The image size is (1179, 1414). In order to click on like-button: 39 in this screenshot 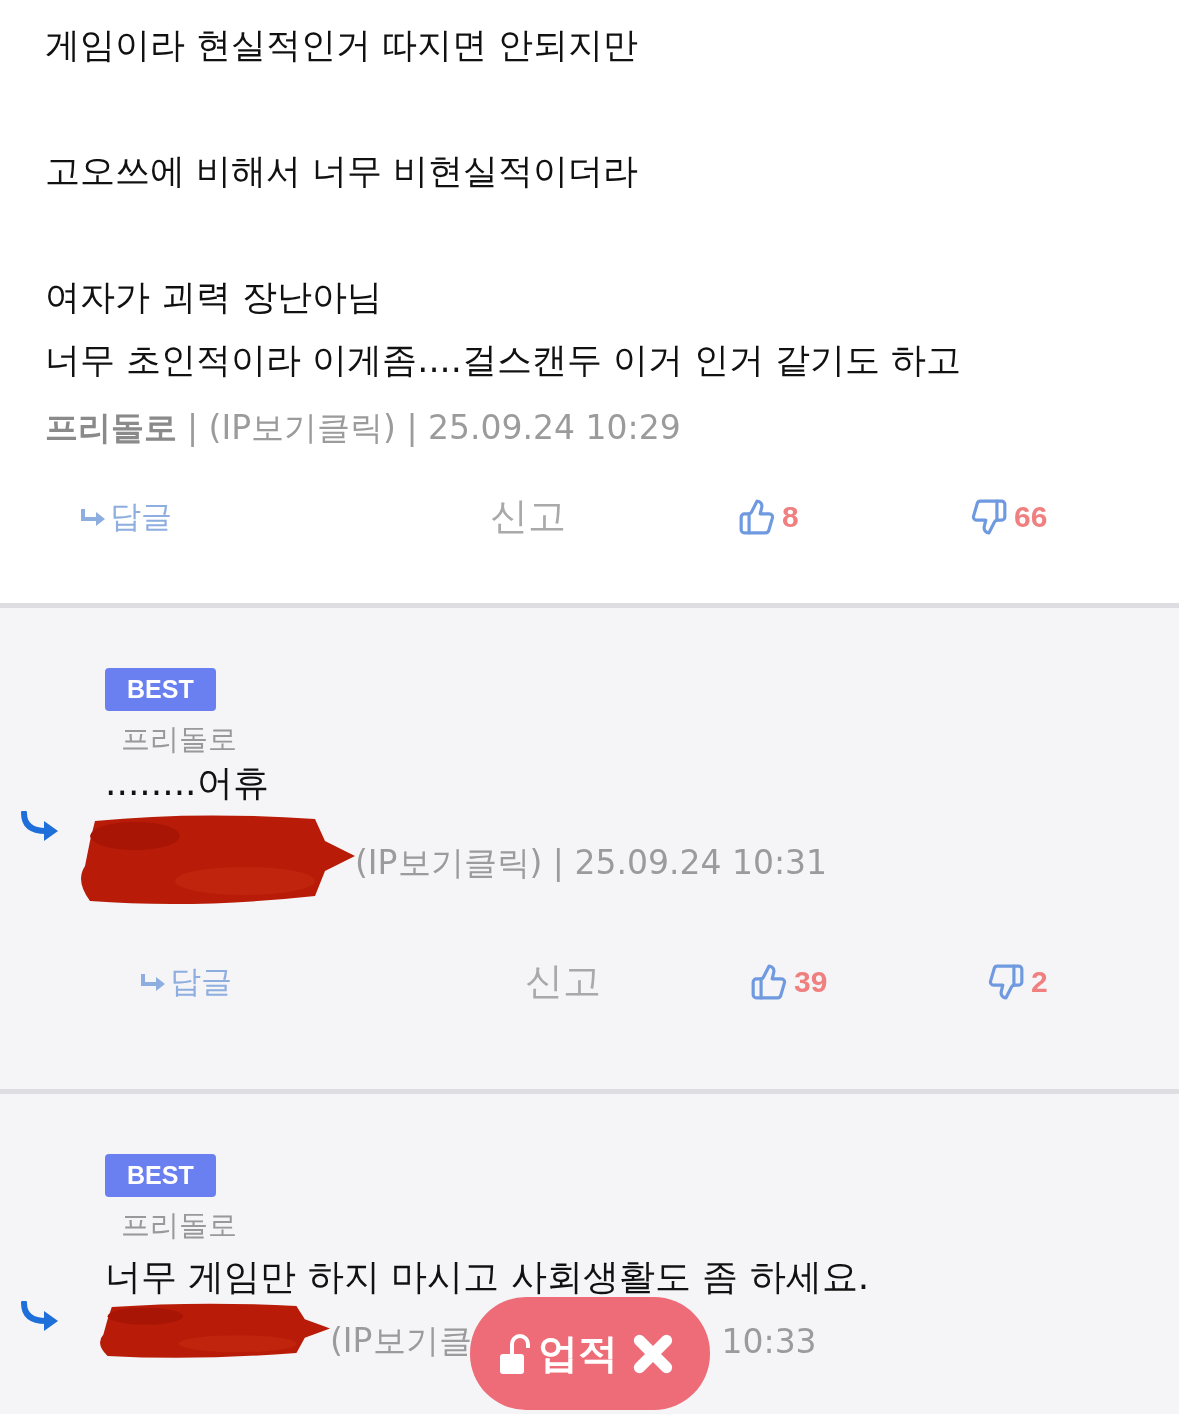, I will do `click(868, 981)`.